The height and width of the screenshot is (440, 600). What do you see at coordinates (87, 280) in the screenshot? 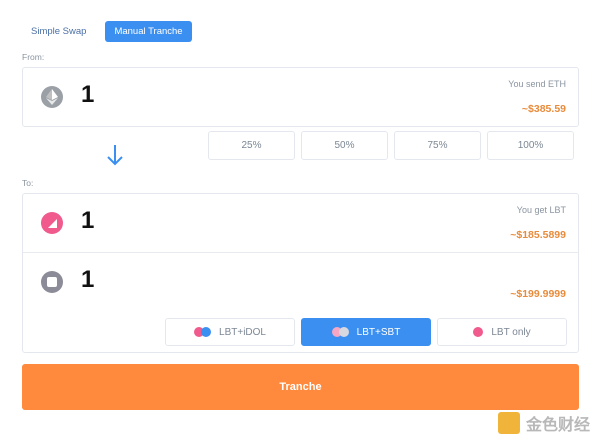
I see `sbt-amount: 1` at bounding box center [87, 280].